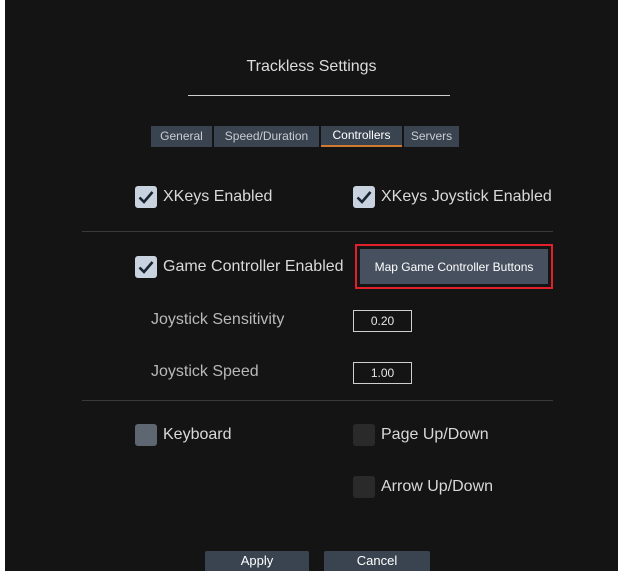 This screenshot has width=621, height=571. I want to click on xkeys-joystick-row: XKeys Joystick Enabled, so click(452, 197).